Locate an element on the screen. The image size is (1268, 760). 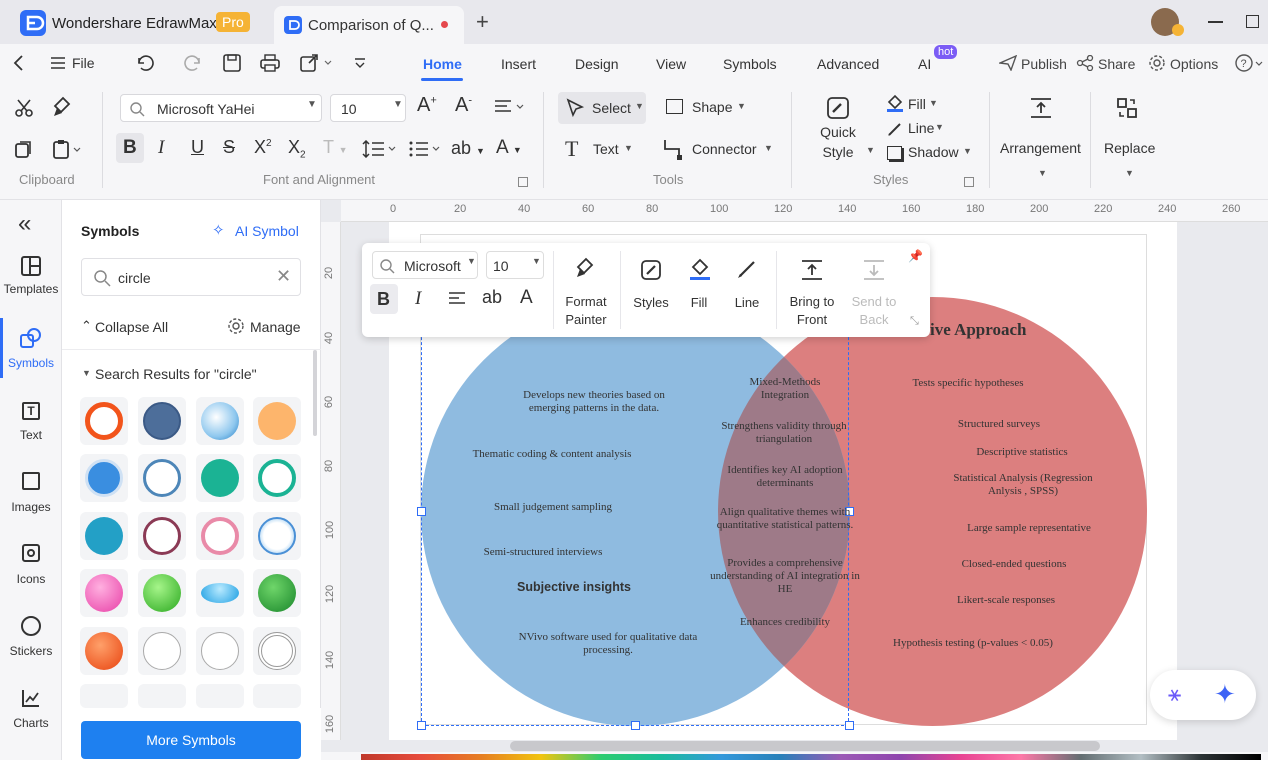
ai-sparkle-icon: ✦ is located at coordinates (1225, 694).